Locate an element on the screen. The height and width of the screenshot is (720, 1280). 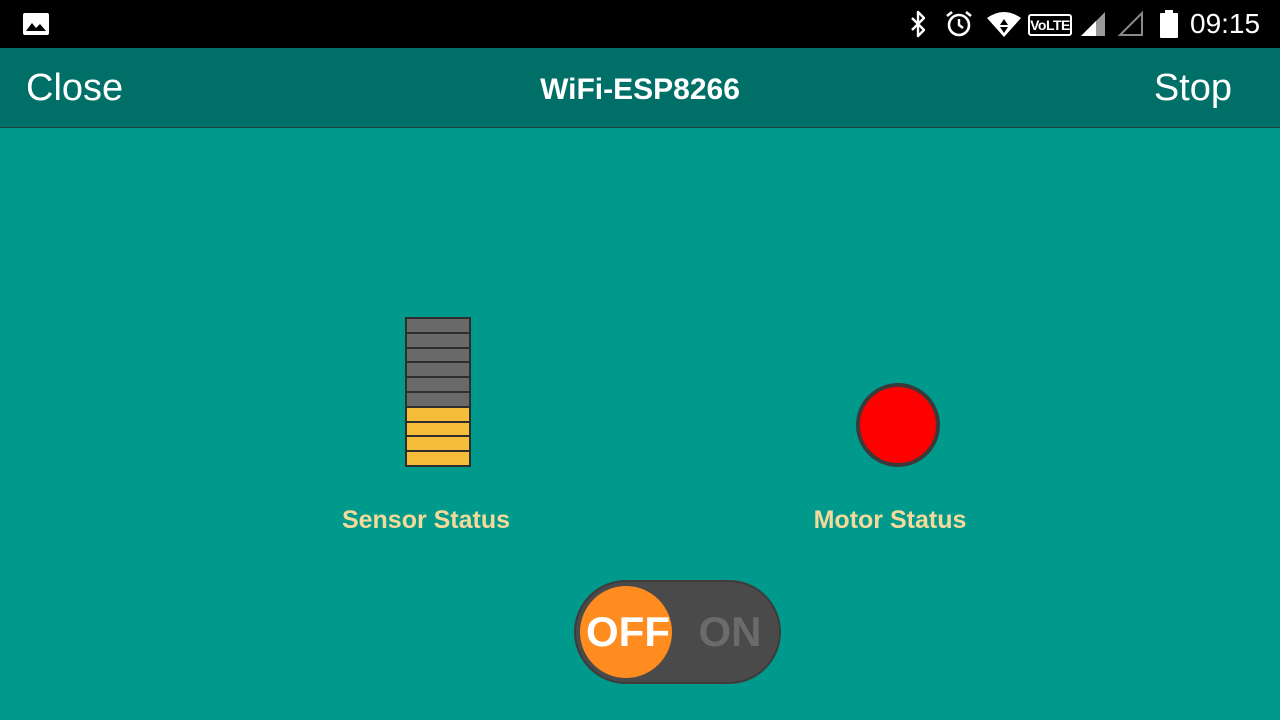
app-title: WiFi-ESP8266 is located at coordinates (640, 89).